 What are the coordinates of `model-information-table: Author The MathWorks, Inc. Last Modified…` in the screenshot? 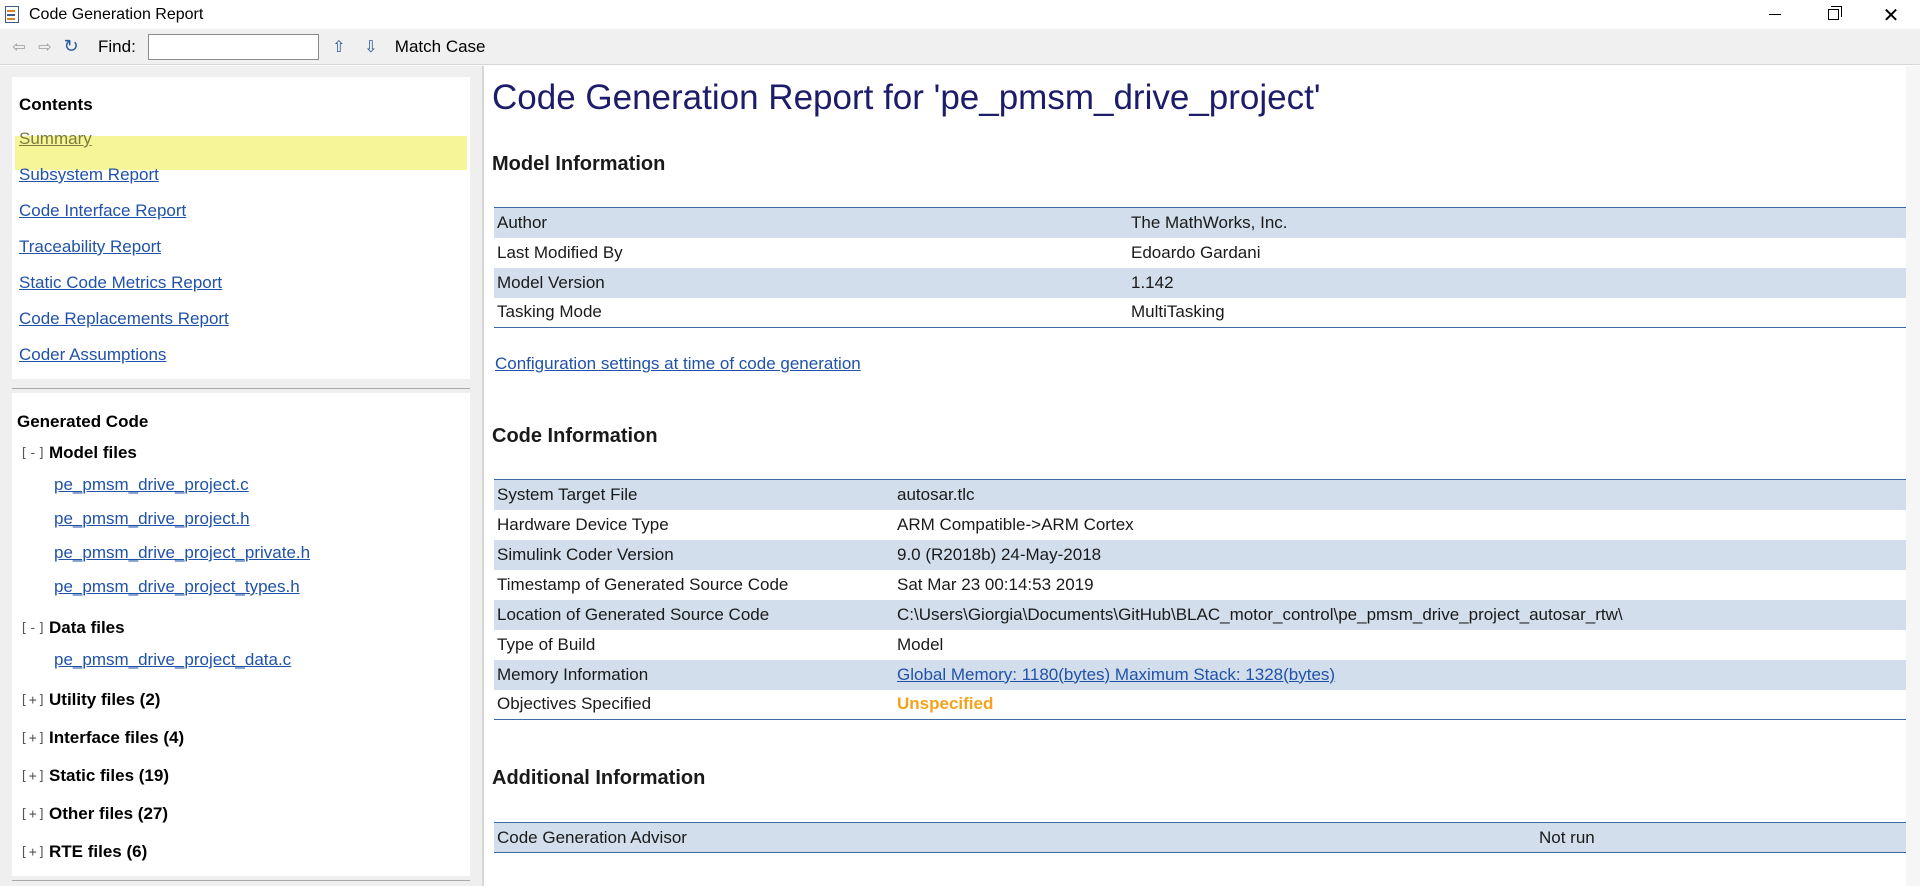 It's located at (1201, 267).